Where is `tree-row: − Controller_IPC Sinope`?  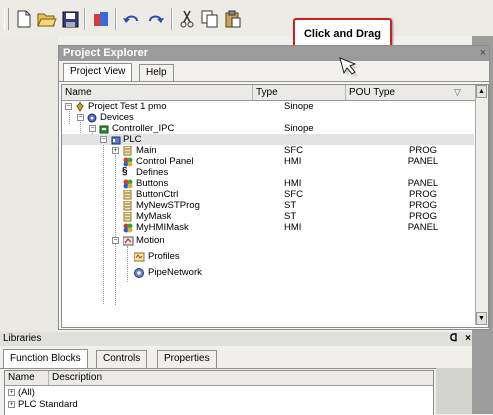
tree-row: − Controller_IPC Sinope is located at coordinates (268, 128).